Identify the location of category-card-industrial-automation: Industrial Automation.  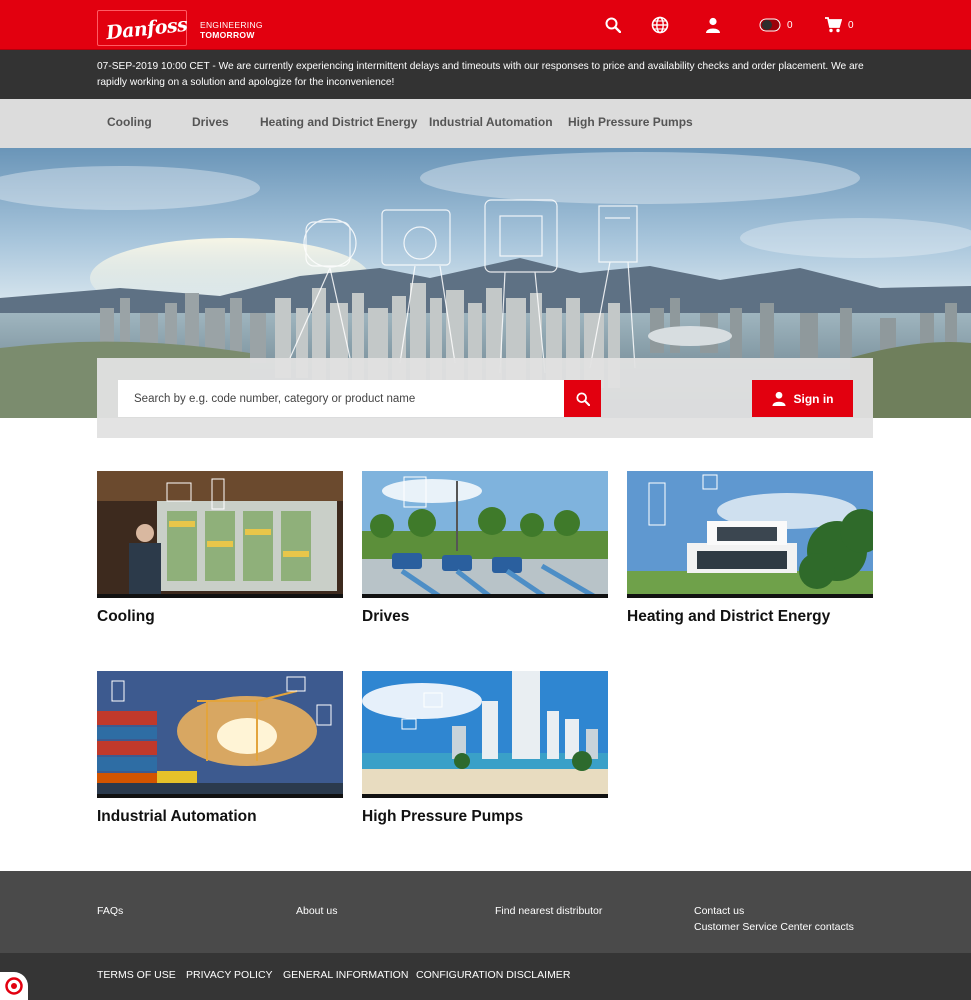
(220, 748).